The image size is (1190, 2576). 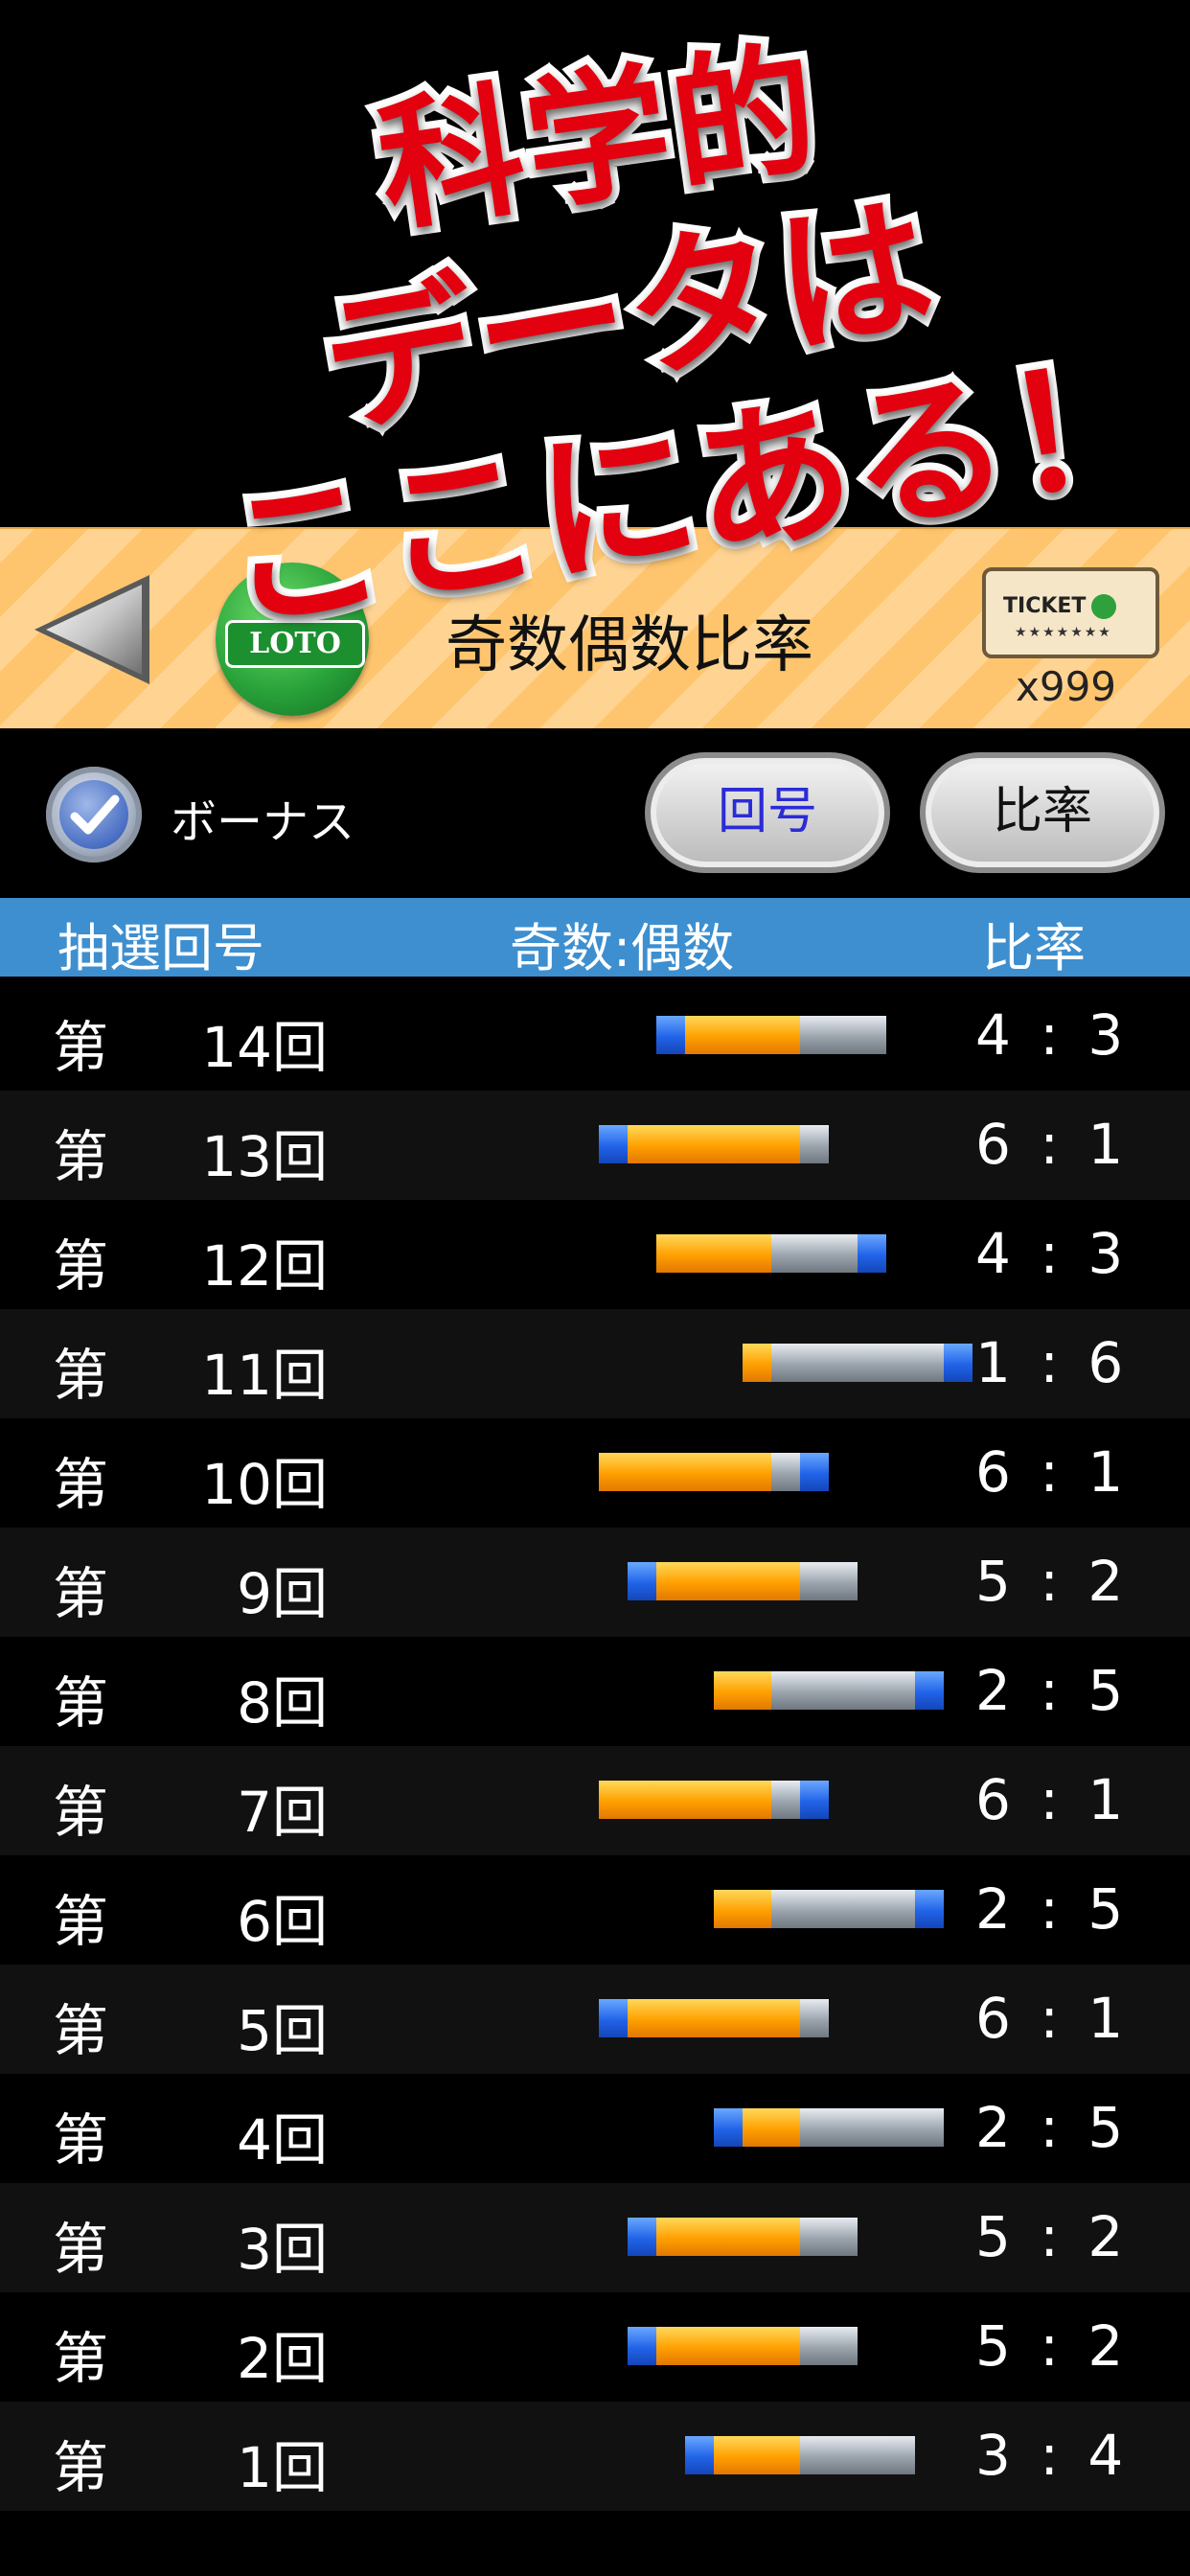 What do you see at coordinates (595, 1036) in the screenshot?
I see `table-row: 第 14回 4 : 3` at bounding box center [595, 1036].